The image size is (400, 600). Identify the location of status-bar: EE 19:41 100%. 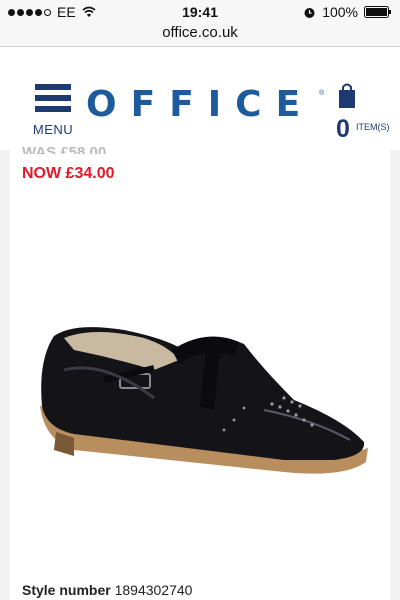
(200, 12).